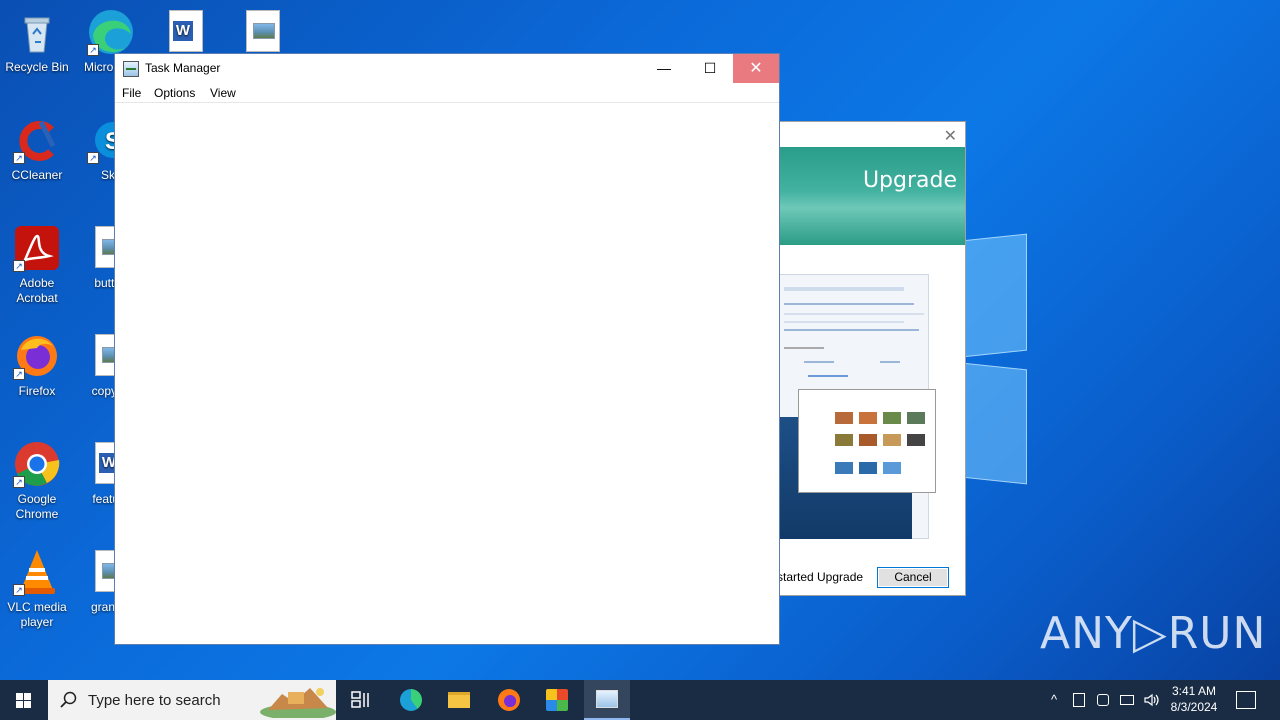 This screenshot has height=720, width=1280. I want to click on chrome-icon: ↗, so click(37, 464).